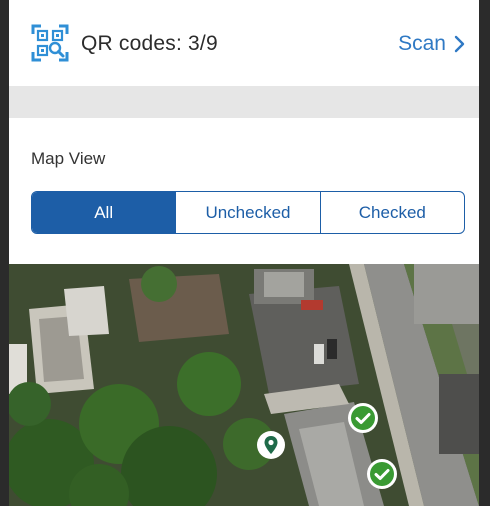  I want to click on scan-button: Scan, so click(431, 44).